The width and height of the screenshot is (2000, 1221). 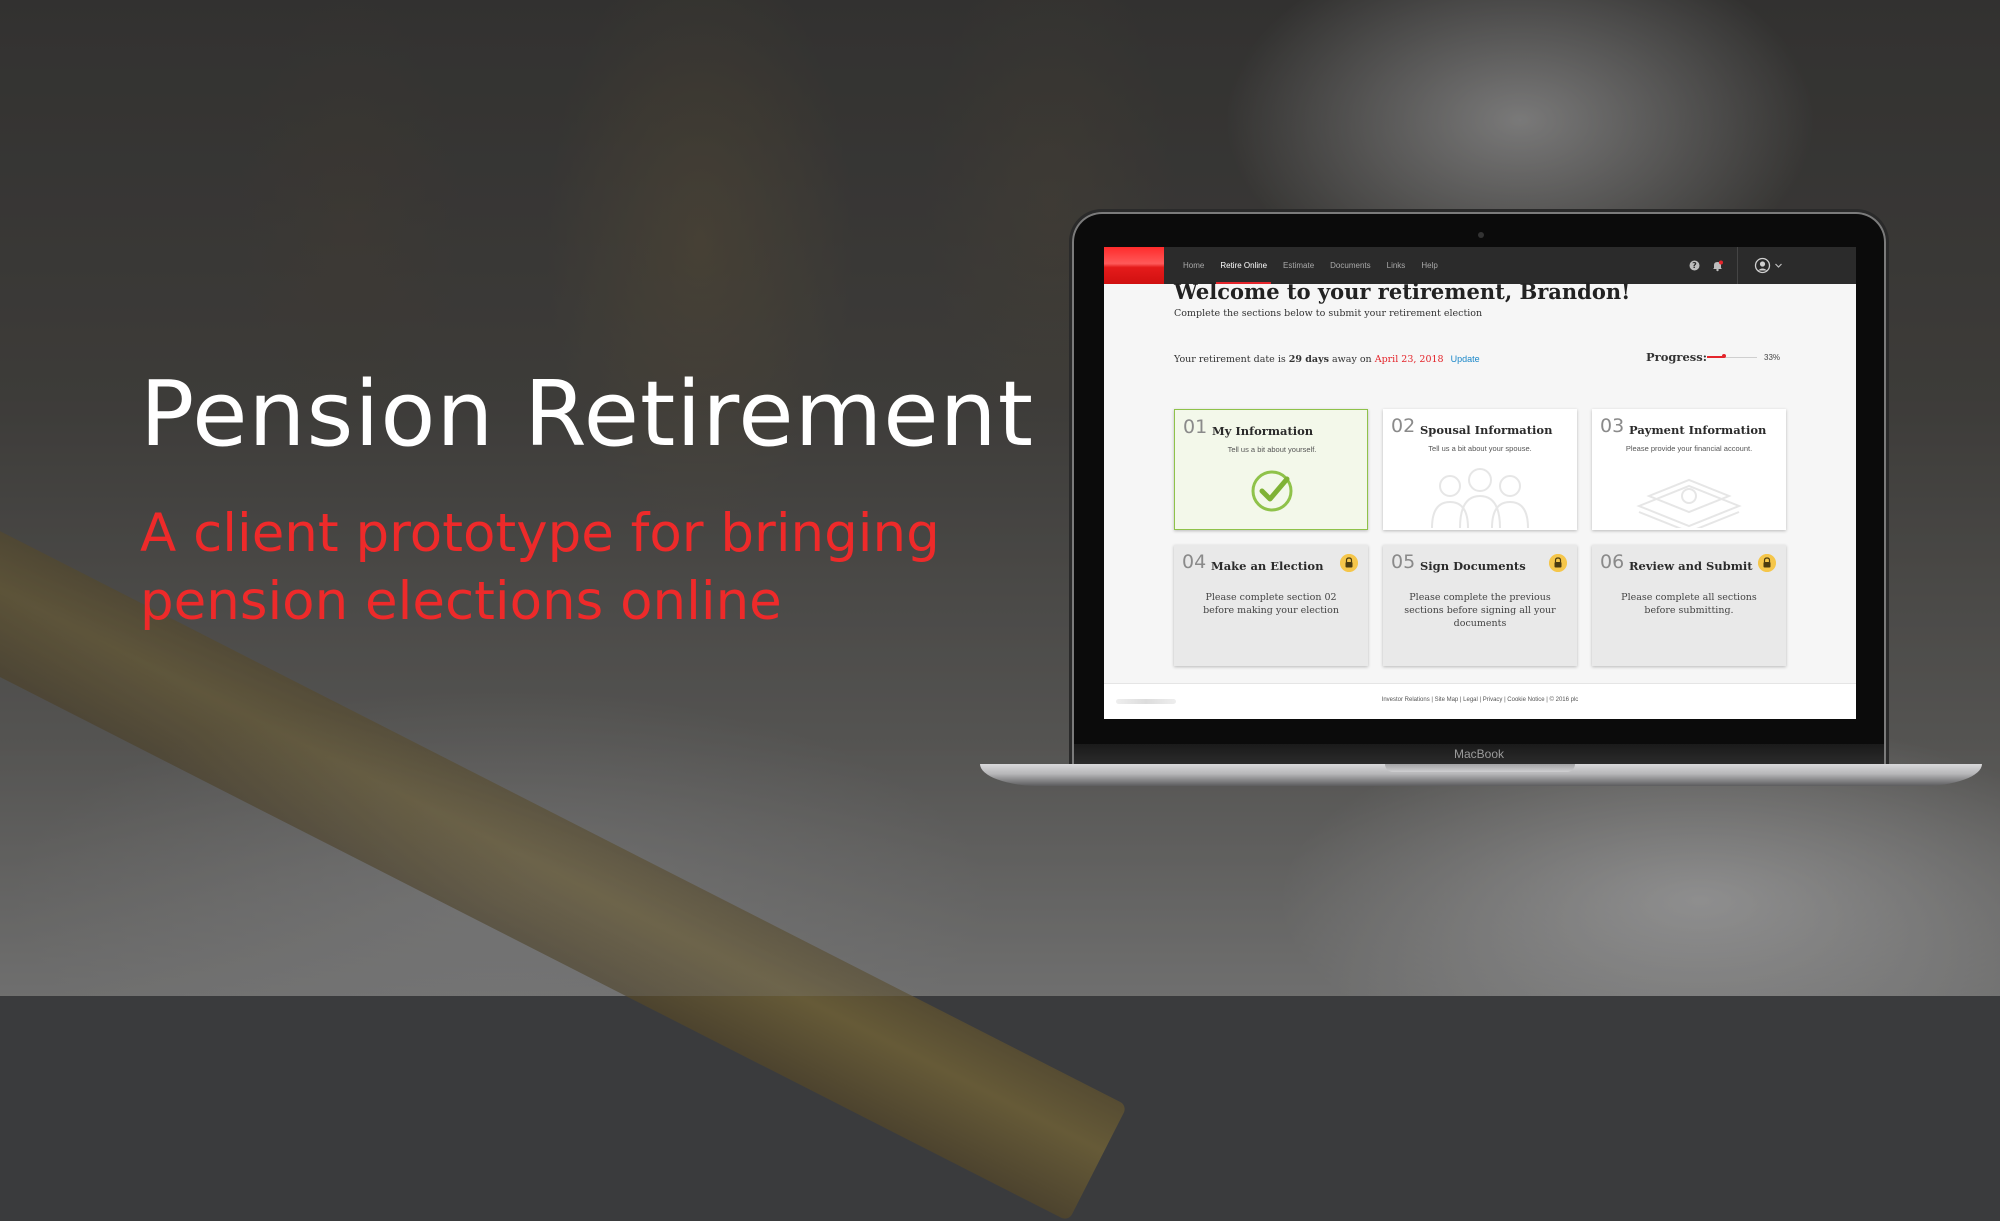 What do you see at coordinates (1486, 430) in the screenshot?
I see `section-title: Spousal Information` at bounding box center [1486, 430].